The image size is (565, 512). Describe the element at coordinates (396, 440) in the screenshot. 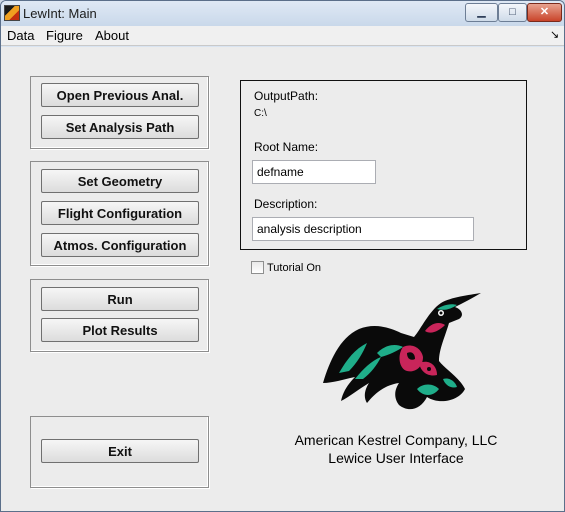

I see `company-name: American Kestrel Company, LLC` at that location.